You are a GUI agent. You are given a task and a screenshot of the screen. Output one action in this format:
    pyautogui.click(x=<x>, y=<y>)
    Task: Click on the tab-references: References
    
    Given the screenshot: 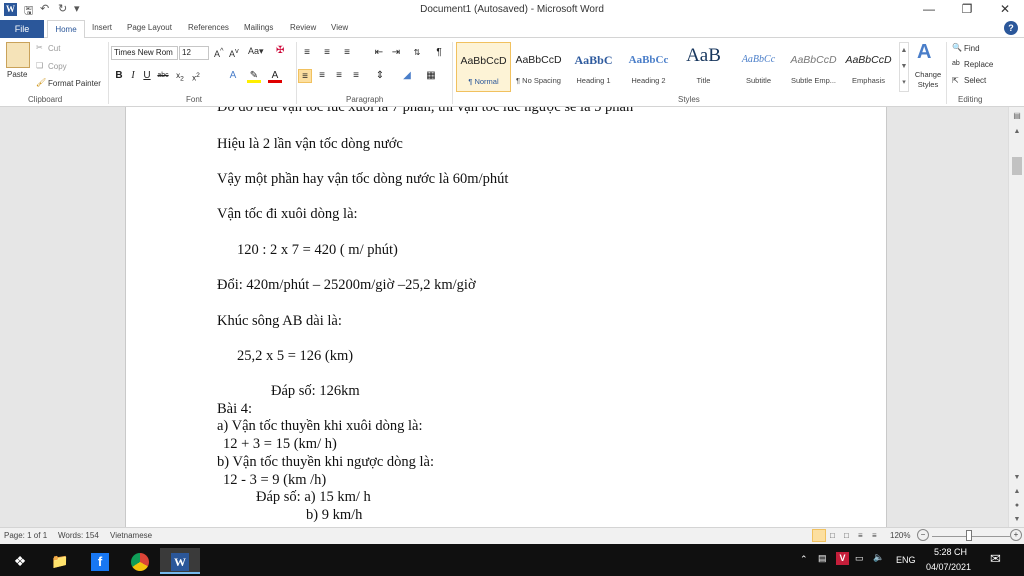 What is the action you would take?
    pyautogui.click(x=208, y=27)
    